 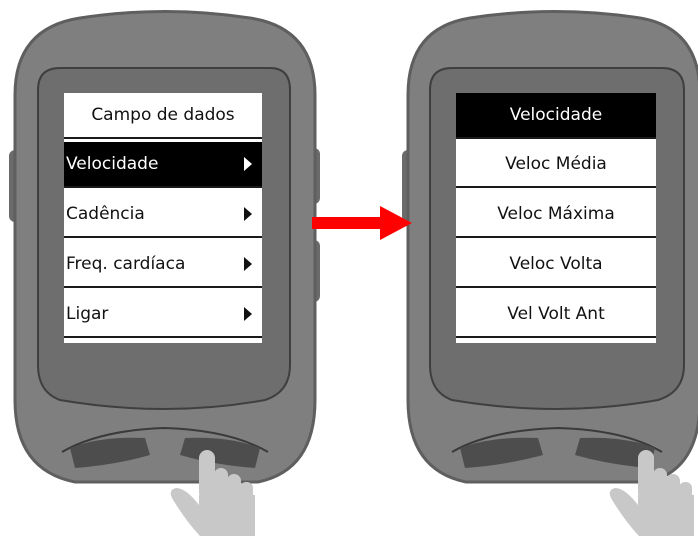 I want to click on menu-item-label: Freq. cardíaca, so click(x=126, y=264).